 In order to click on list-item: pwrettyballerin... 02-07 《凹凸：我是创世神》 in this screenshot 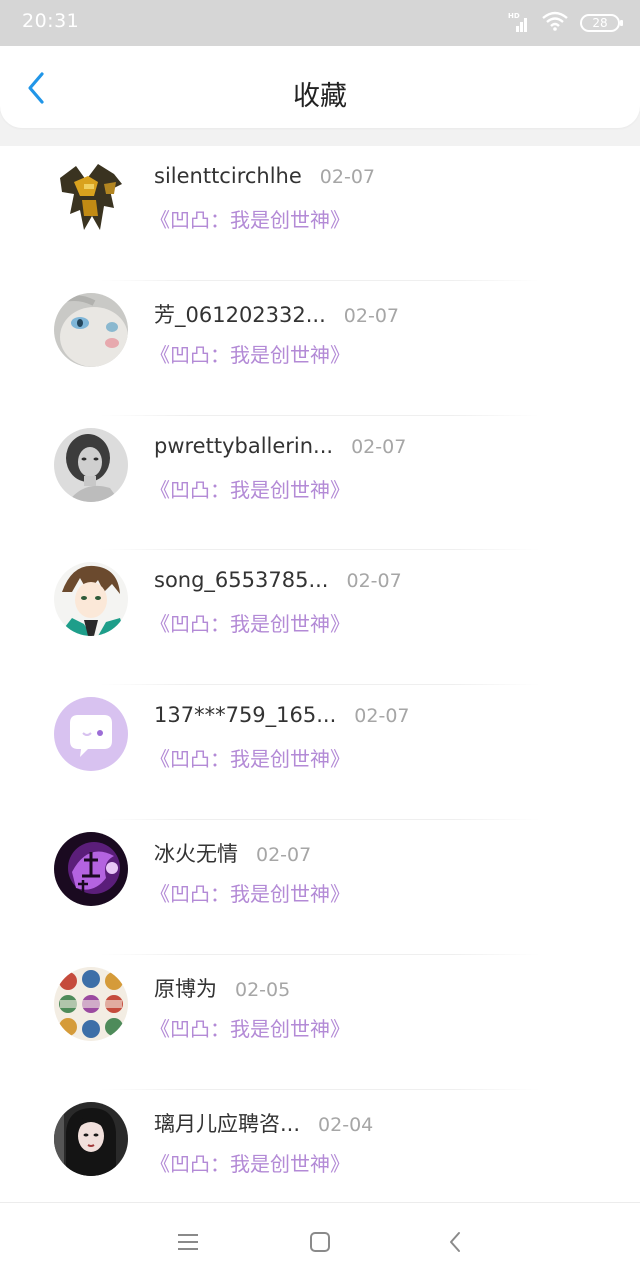, I will do `click(320, 483)`.